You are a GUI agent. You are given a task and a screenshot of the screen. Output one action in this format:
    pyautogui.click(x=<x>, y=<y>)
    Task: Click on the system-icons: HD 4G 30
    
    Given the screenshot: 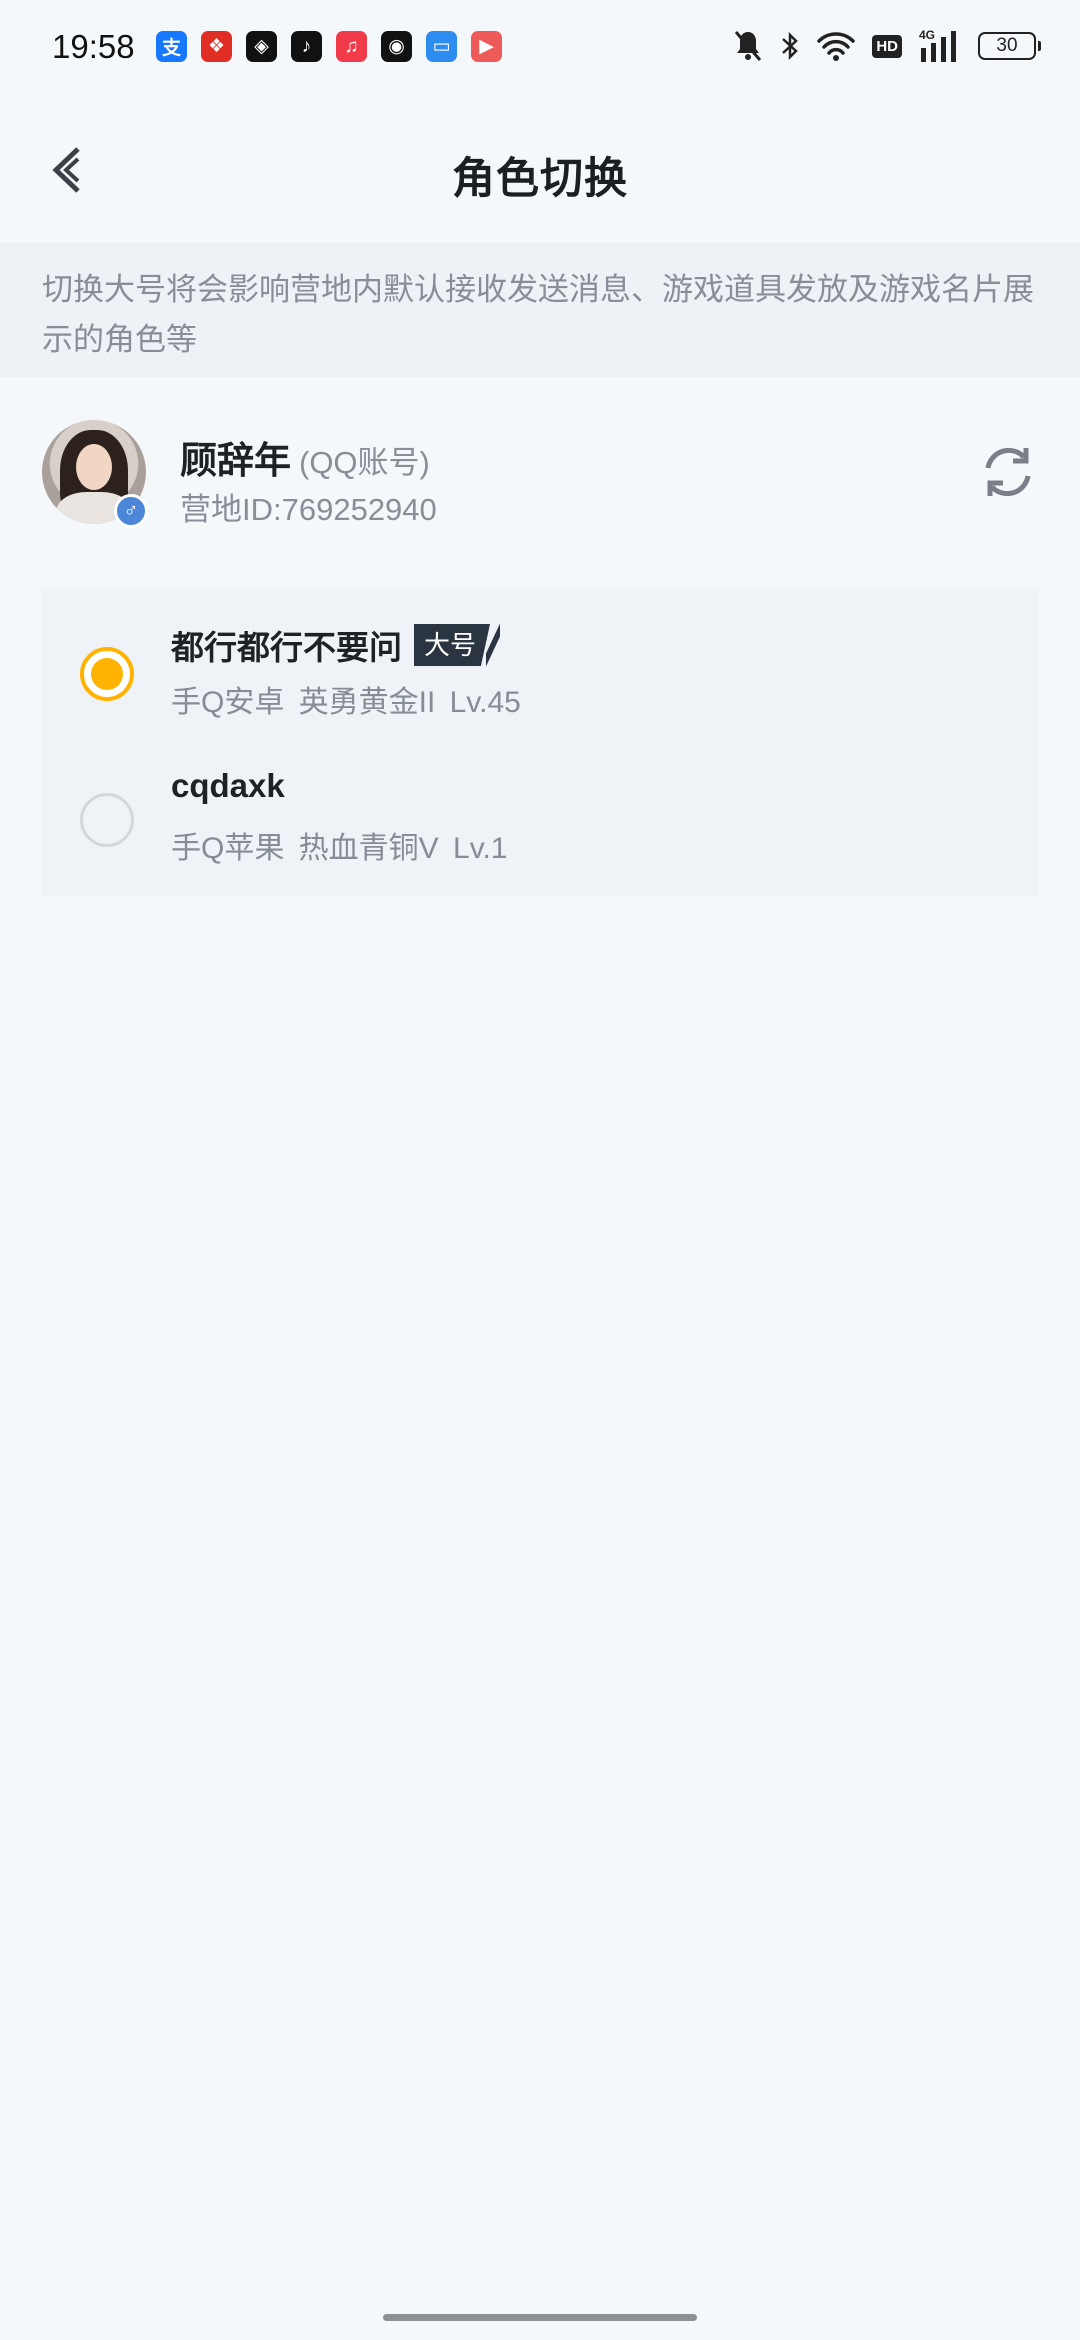 What is the action you would take?
    pyautogui.click(x=887, y=46)
    